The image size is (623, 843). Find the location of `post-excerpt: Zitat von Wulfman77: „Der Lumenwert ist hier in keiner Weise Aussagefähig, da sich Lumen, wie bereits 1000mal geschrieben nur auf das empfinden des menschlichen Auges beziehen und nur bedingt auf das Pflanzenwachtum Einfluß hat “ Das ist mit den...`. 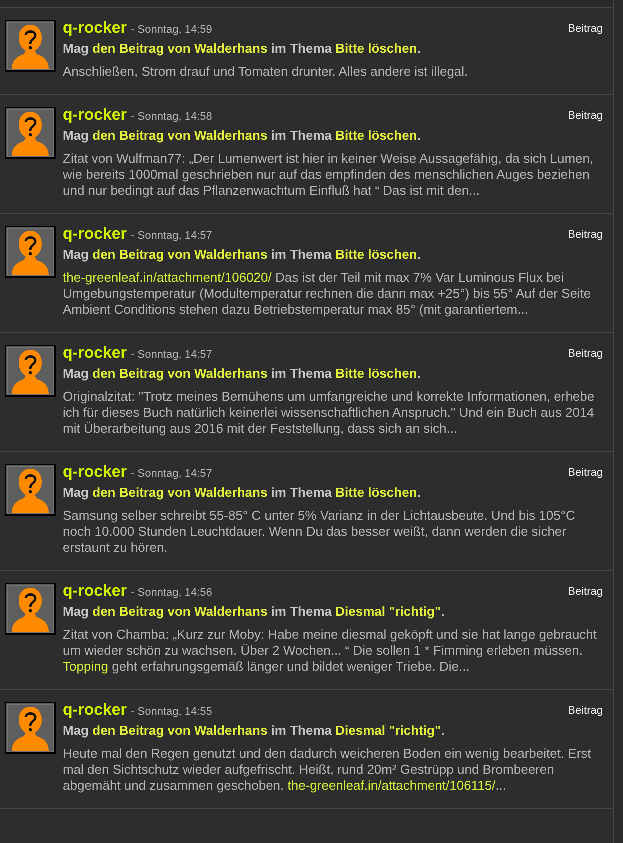

post-excerpt: Zitat von Wulfman77: „Der Lumenwert ist hier in keiner Weise Aussagefähig, da sich Lumen, wie bereits 1000mal geschrieben nur auf das empfinden des menschlichen Auges beziehen und nur bedingt auf das Pflanzenwachtum Einfluß hat “ Das ist mit den... is located at coordinates (329, 175).